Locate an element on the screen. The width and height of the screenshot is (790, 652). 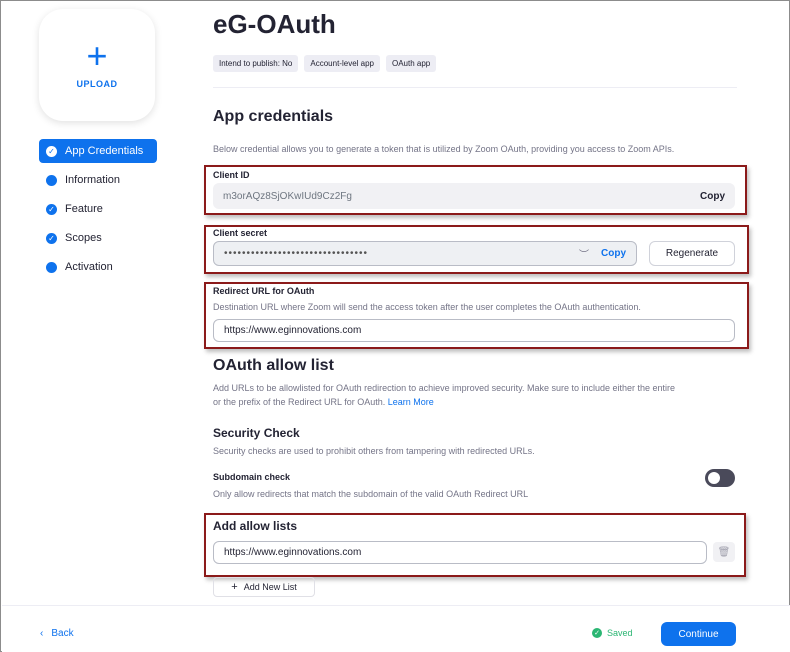
back-label: Back is located at coordinates (62, 633).